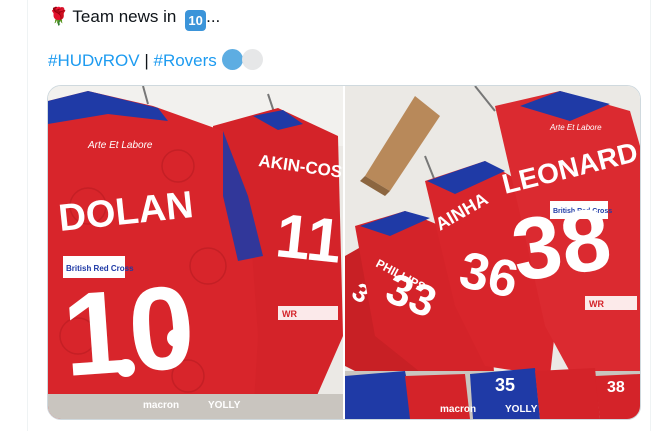 Image resolution: width=660 pixels, height=431 pixels. I want to click on timeline-right-border, so click(650, 215).